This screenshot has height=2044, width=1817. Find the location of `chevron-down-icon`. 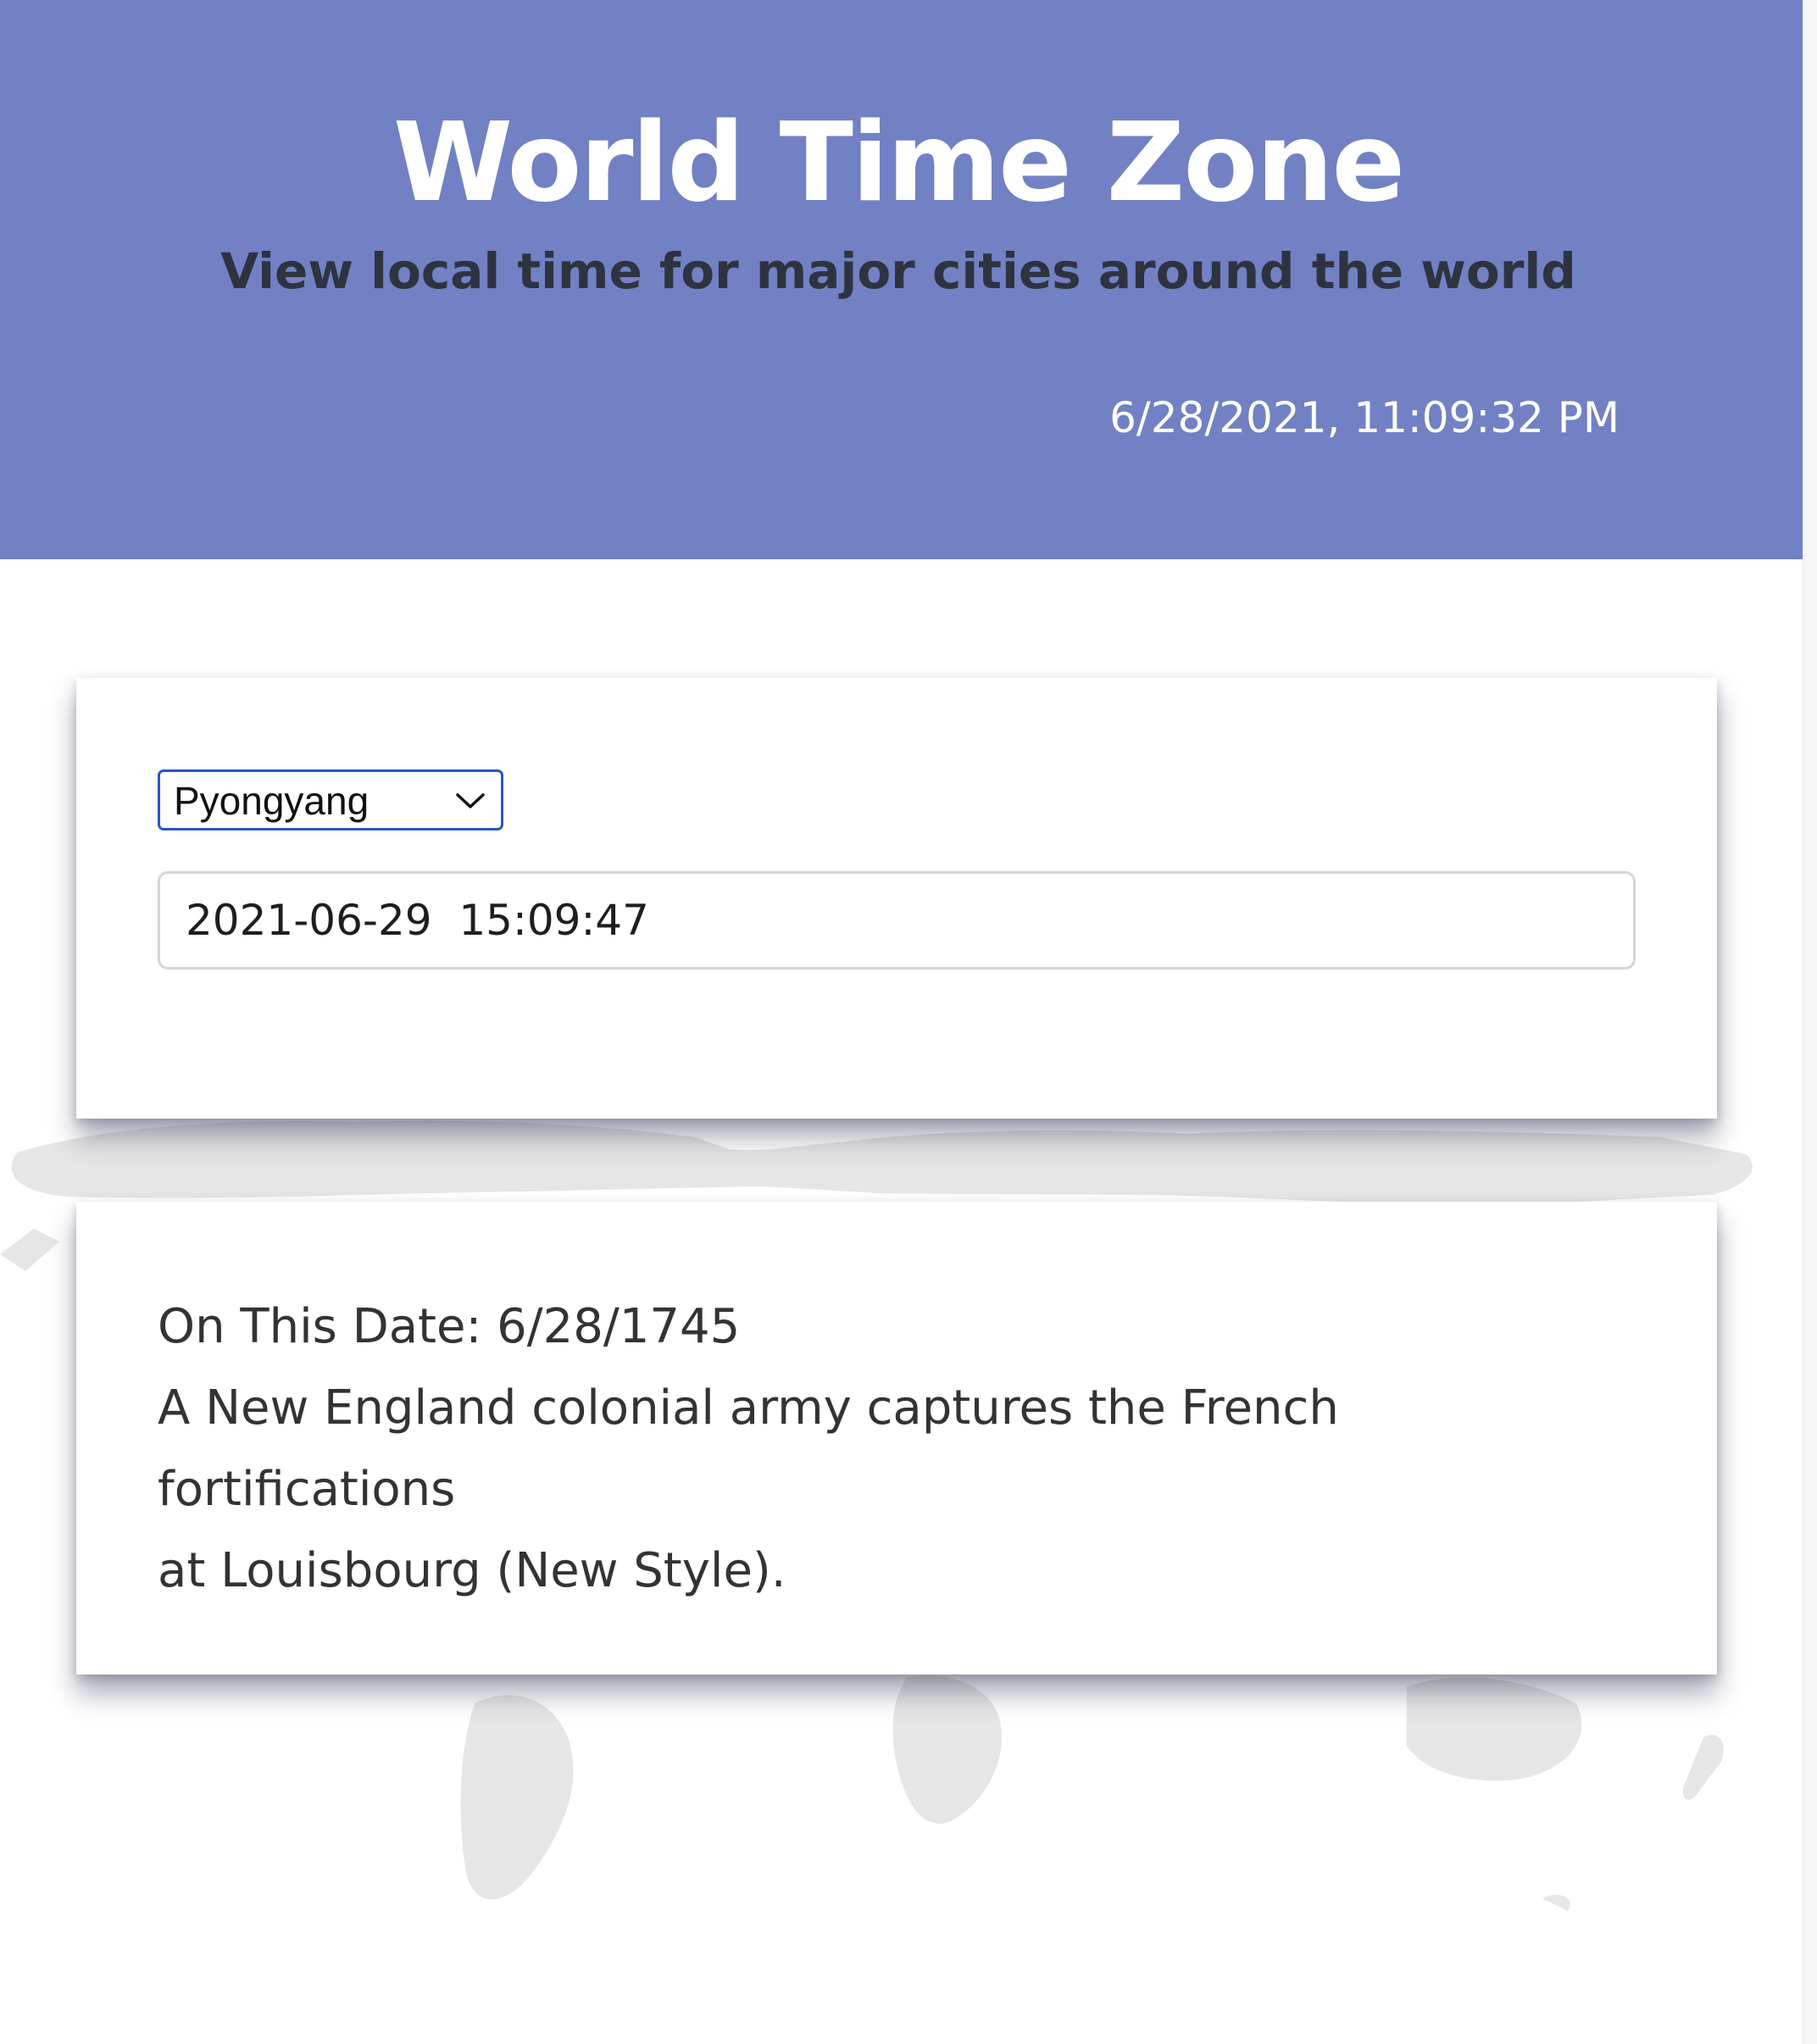

chevron-down-icon is located at coordinates (470, 800).